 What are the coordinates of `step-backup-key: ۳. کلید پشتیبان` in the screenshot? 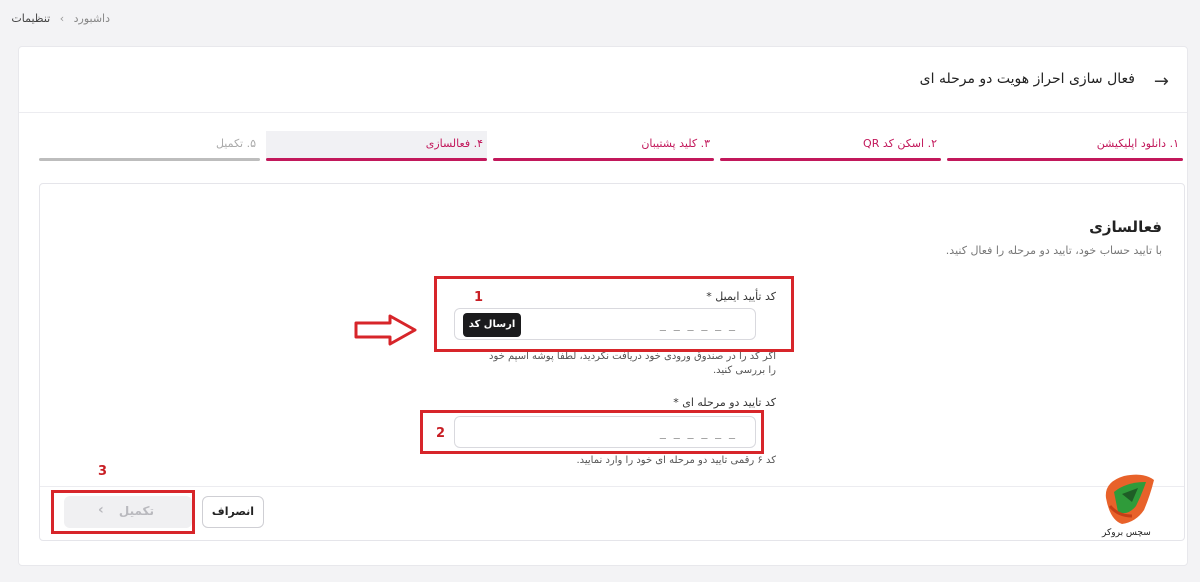 It's located at (603, 146).